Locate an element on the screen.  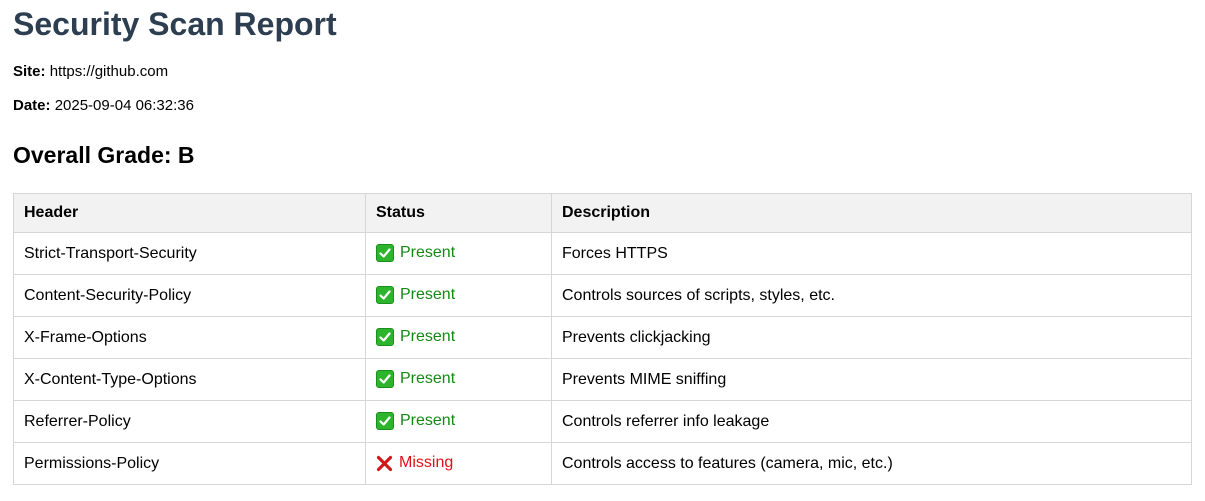
description-cell: Forces HTTPS is located at coordinates (871, 253).